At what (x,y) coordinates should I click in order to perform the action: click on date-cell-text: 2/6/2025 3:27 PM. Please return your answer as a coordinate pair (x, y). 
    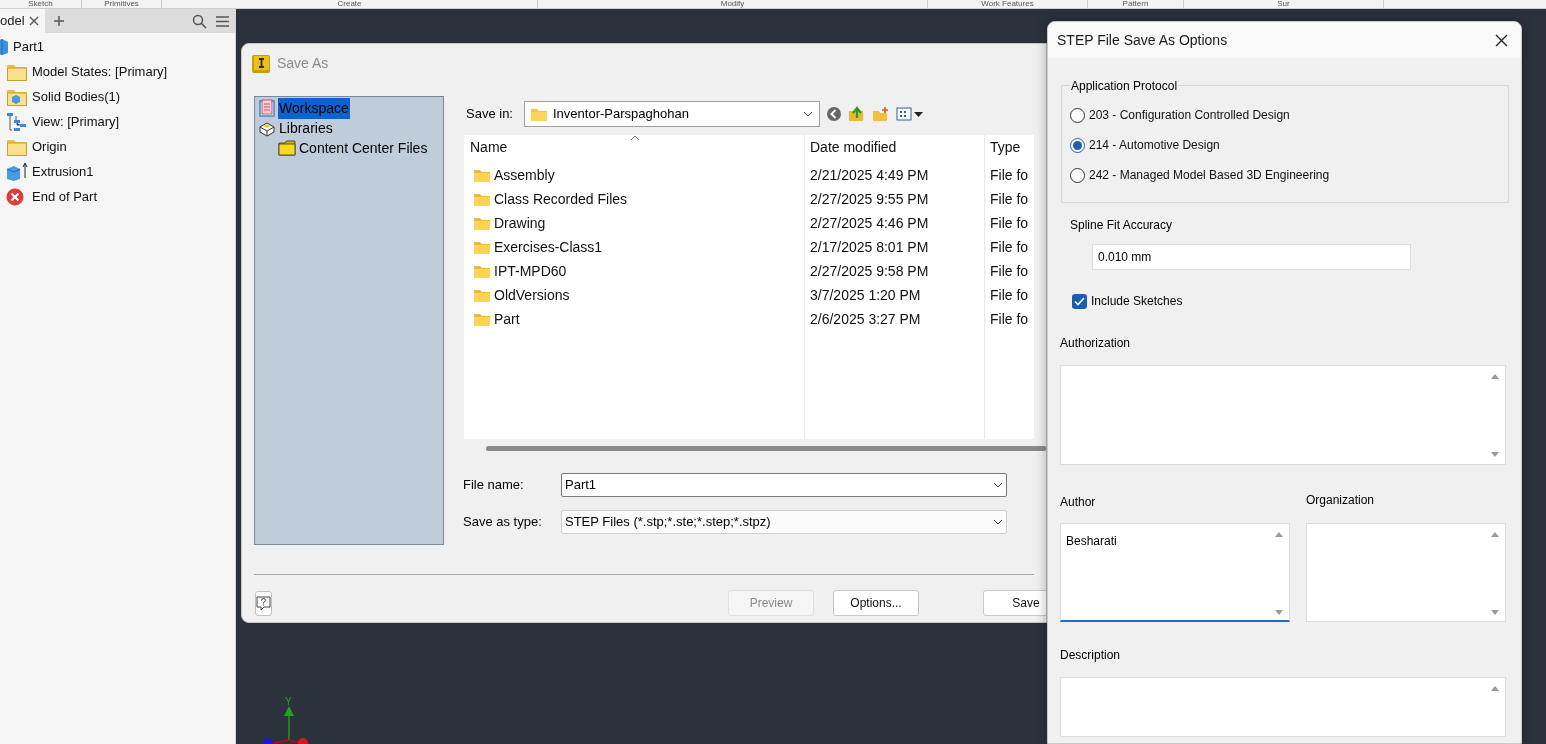
    Looking at the image, I should click on (865, 319).